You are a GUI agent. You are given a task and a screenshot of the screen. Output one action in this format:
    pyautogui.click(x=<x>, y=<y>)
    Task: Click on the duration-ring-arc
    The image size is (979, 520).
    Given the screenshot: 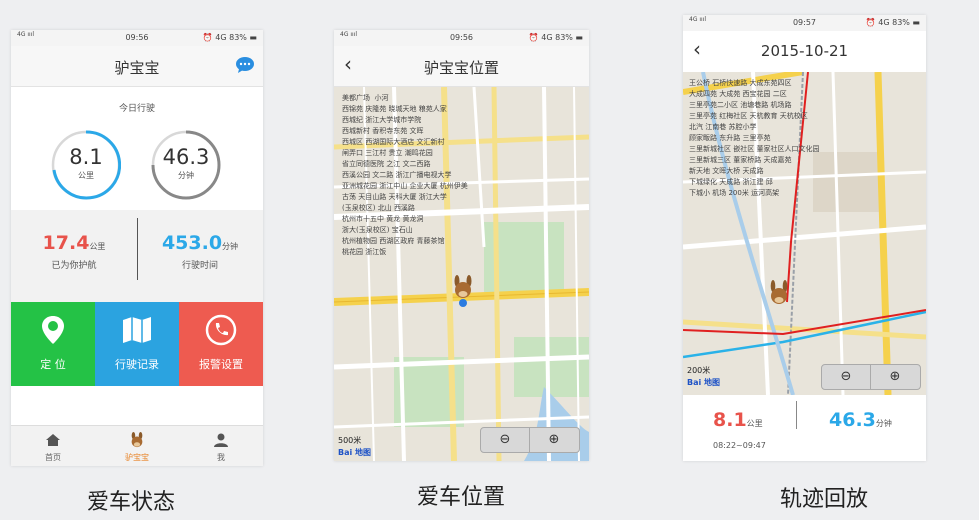 What is the action you would take?
    pyautogui.click(x=186, y=165)
    